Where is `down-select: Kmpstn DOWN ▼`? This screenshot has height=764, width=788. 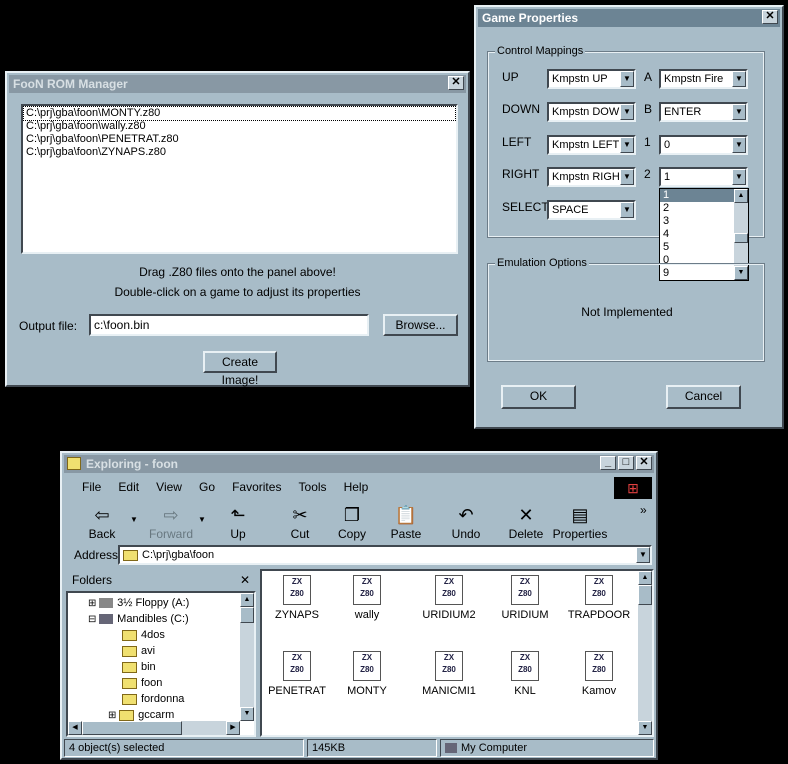
down-select: Kmpstn DOWN ▼ is located at coordinates (591, 112).